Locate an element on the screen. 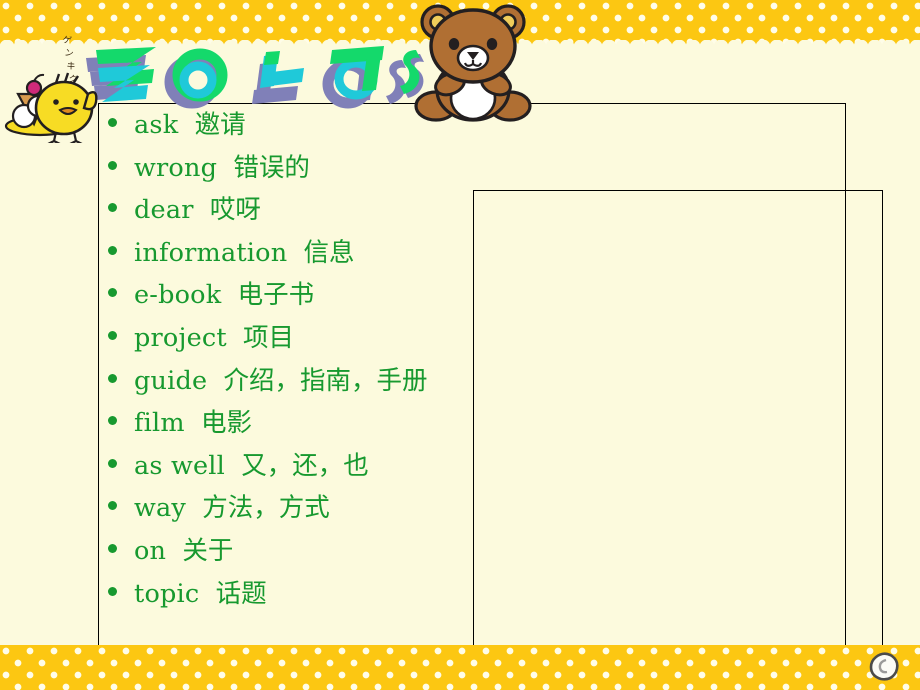  vocab-list-item: topic 话题 is located at coordinates (488, 594).